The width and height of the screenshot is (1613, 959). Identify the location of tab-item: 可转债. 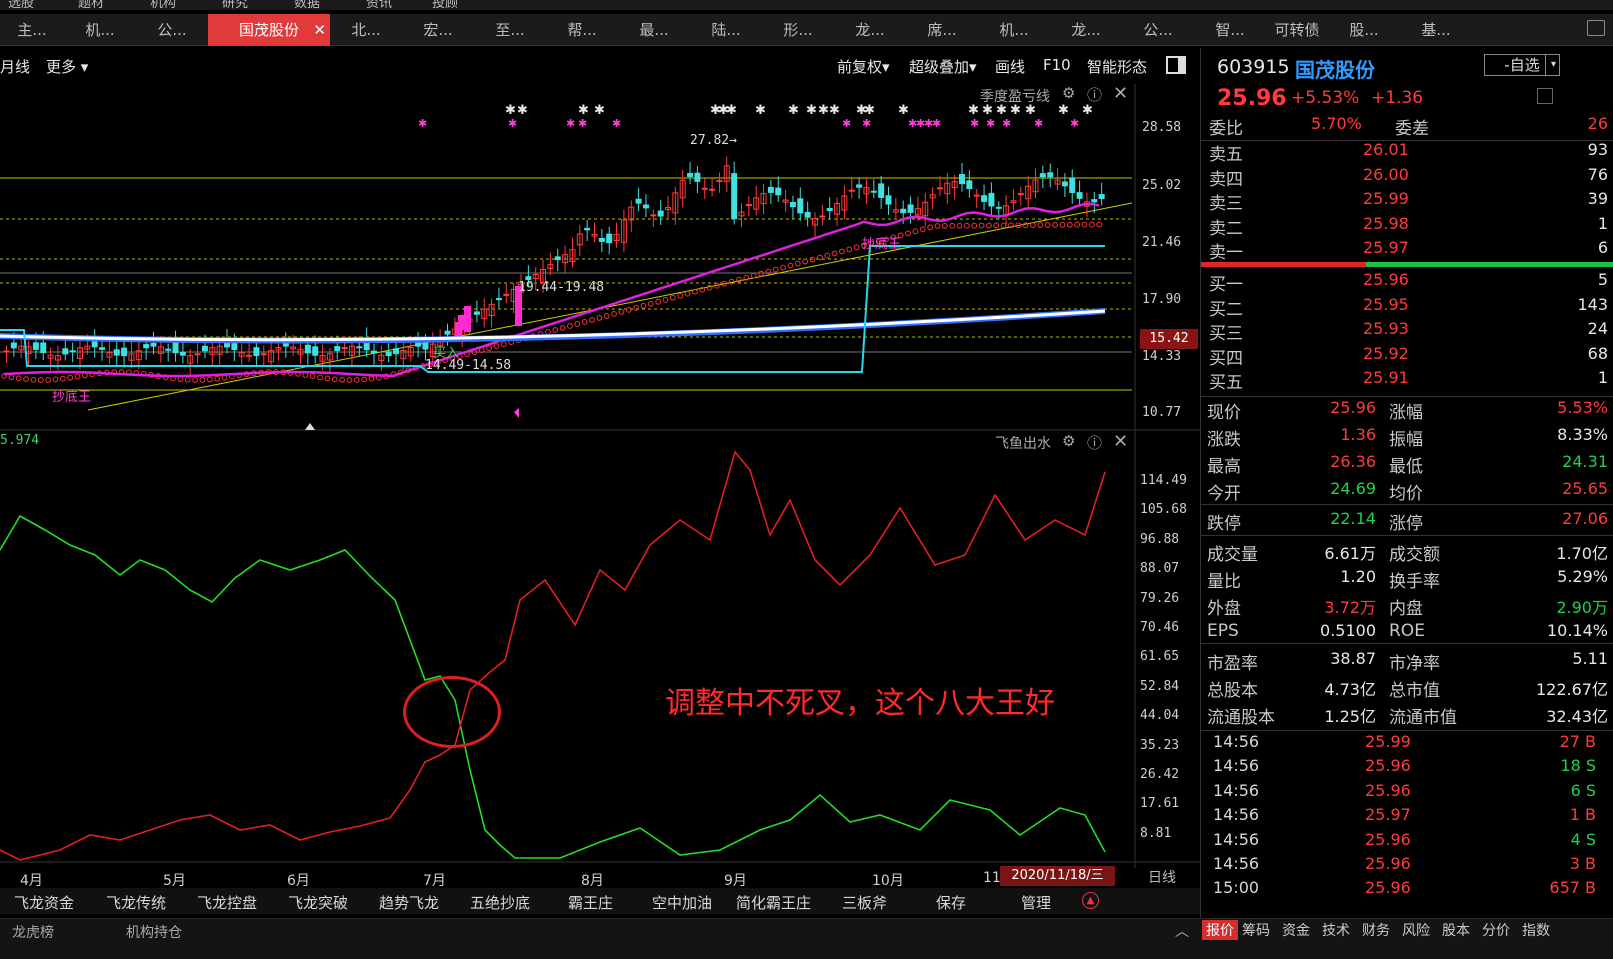
(1297, 30).